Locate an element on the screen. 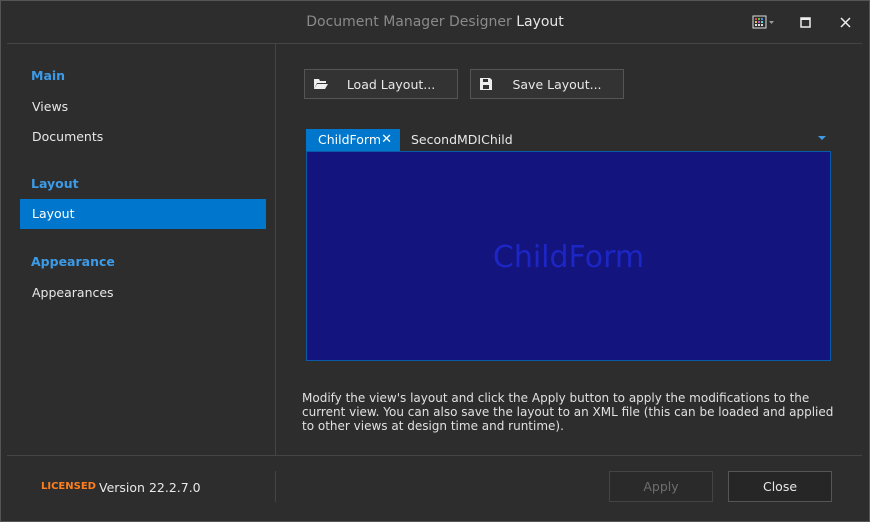  window-title: Document Manager Designer Layout is located at coordinates (435, 22).